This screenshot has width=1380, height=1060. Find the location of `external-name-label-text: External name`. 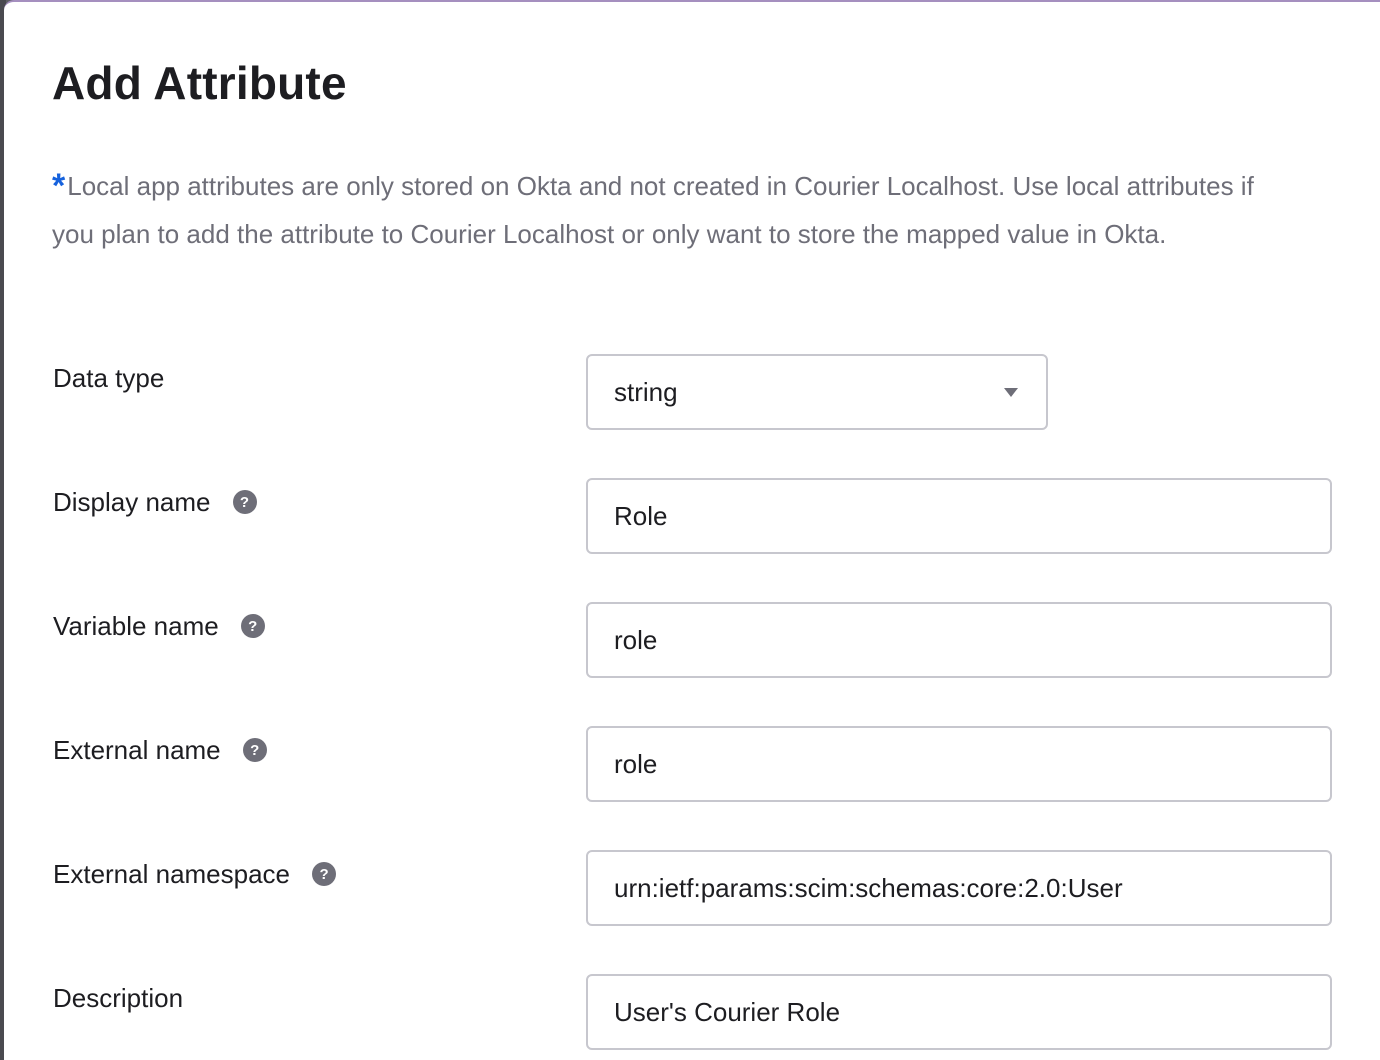

external-name-label-text: External name is located at coordinates (137, 749).